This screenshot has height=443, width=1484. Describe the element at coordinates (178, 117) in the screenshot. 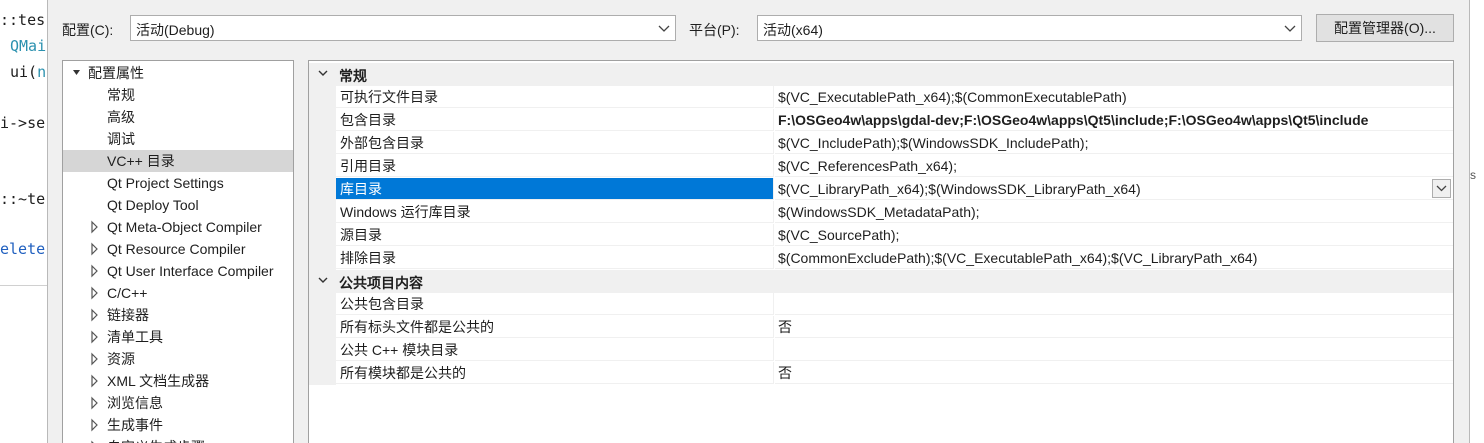

I see `tree-item: 高级` at that location.